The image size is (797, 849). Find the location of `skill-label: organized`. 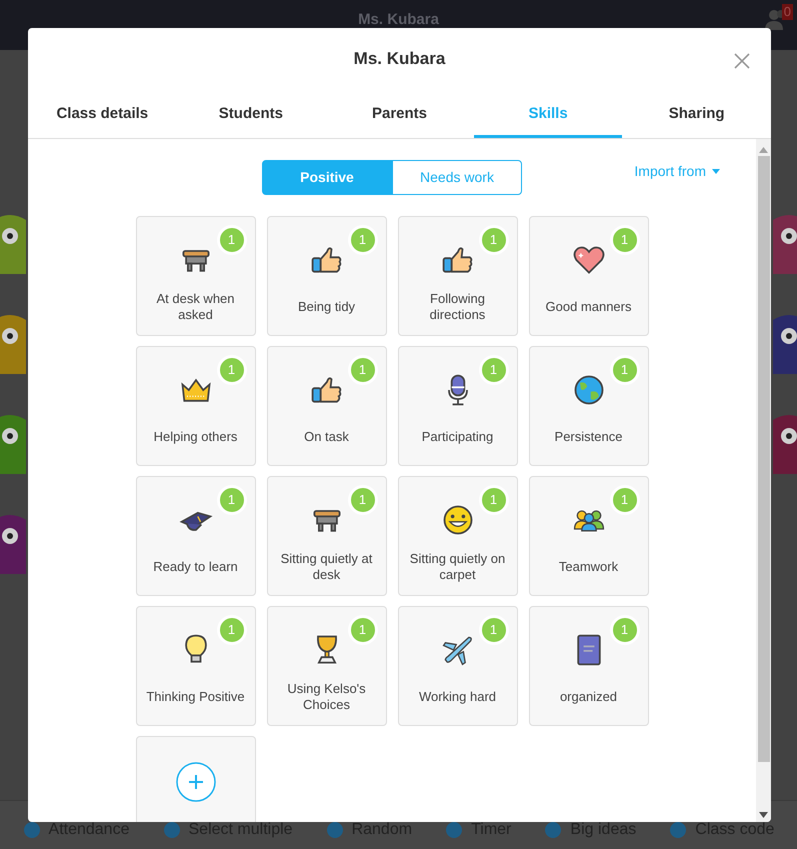

skill-label: organized is located at coordinates (589, 696).